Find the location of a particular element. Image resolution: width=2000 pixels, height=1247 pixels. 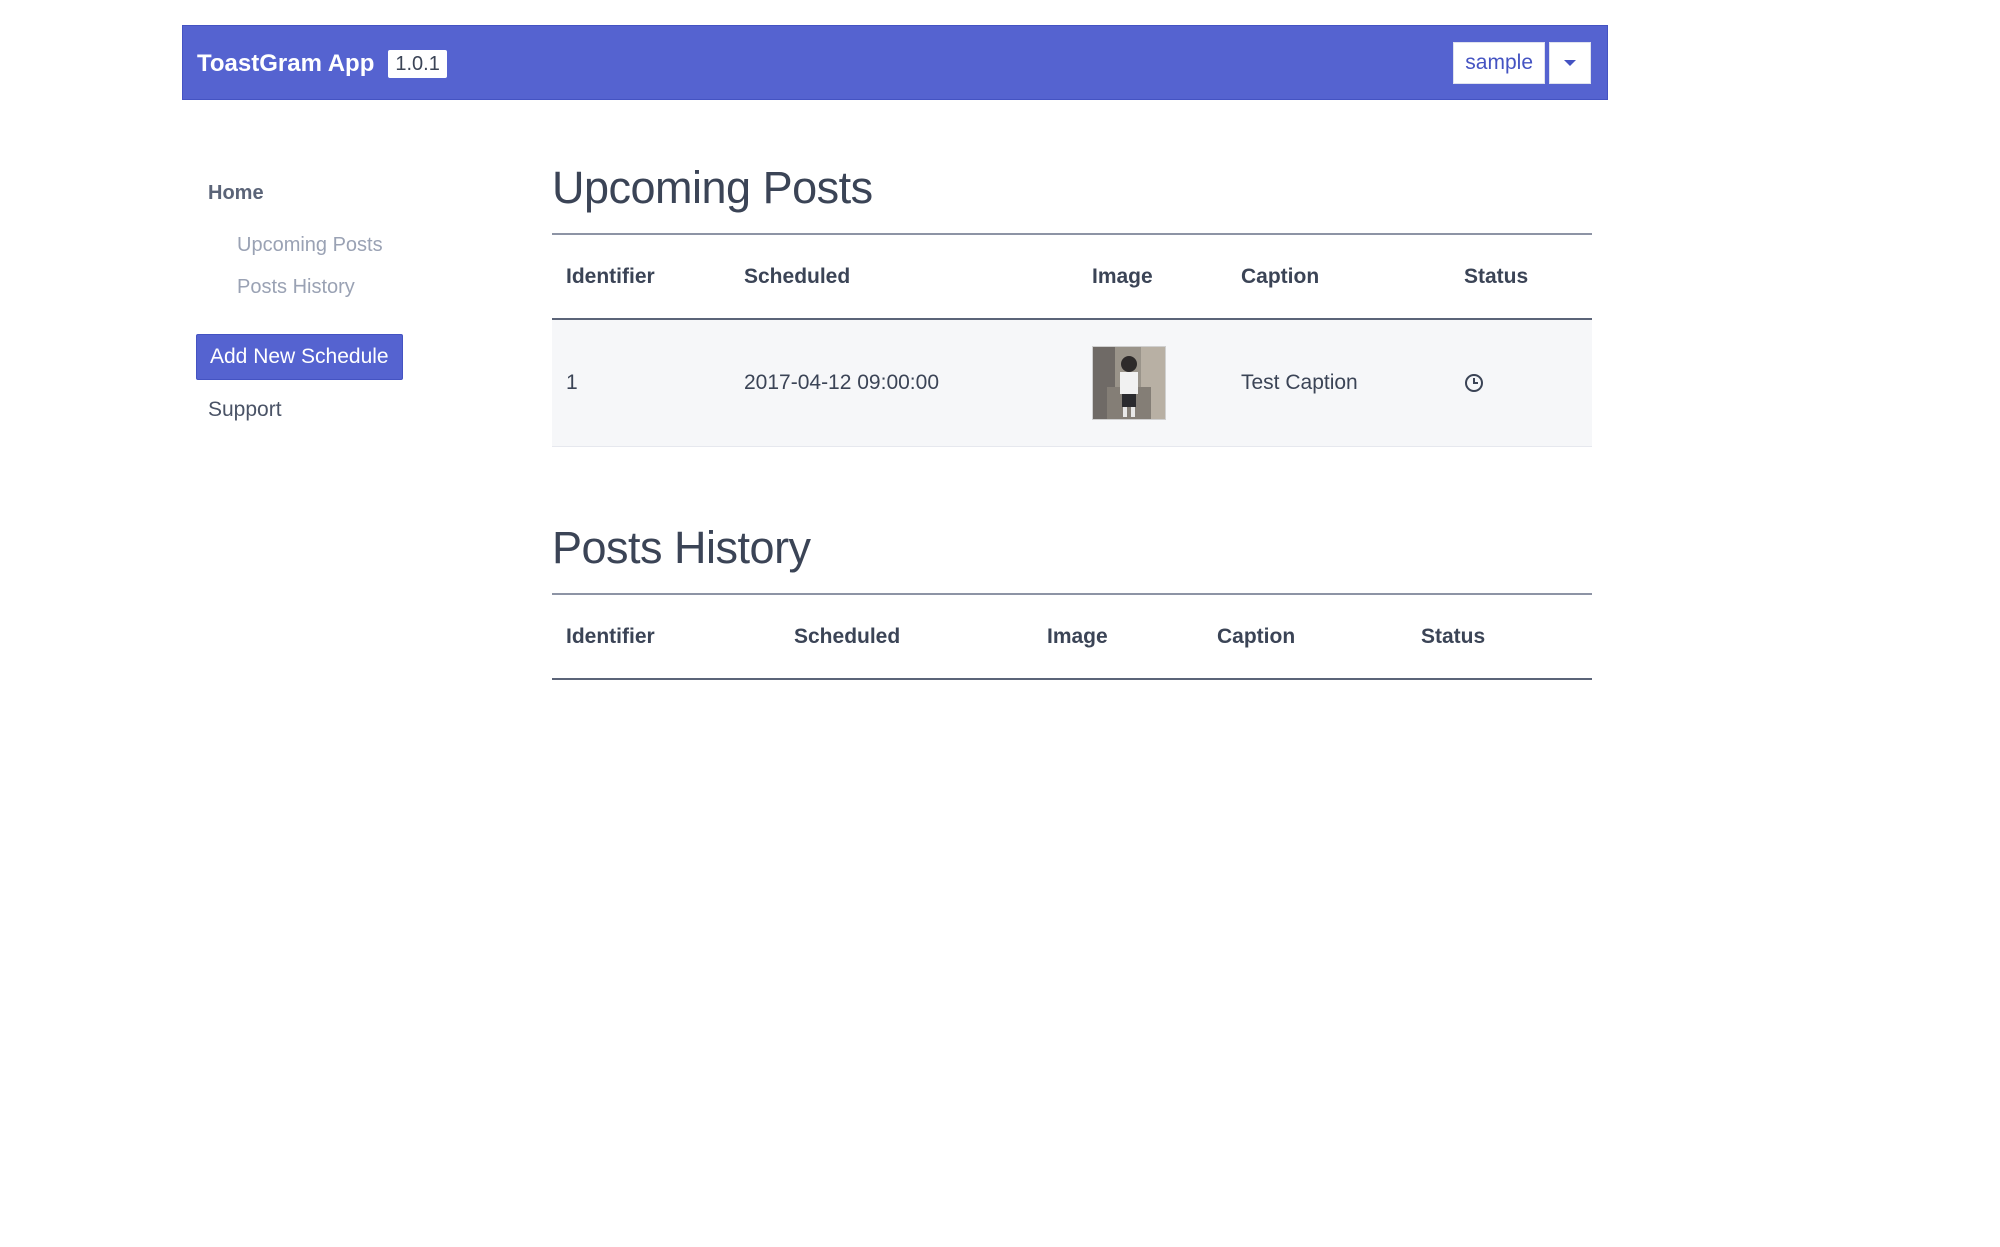

user-button: sample is located at coordinates (1499, 63).